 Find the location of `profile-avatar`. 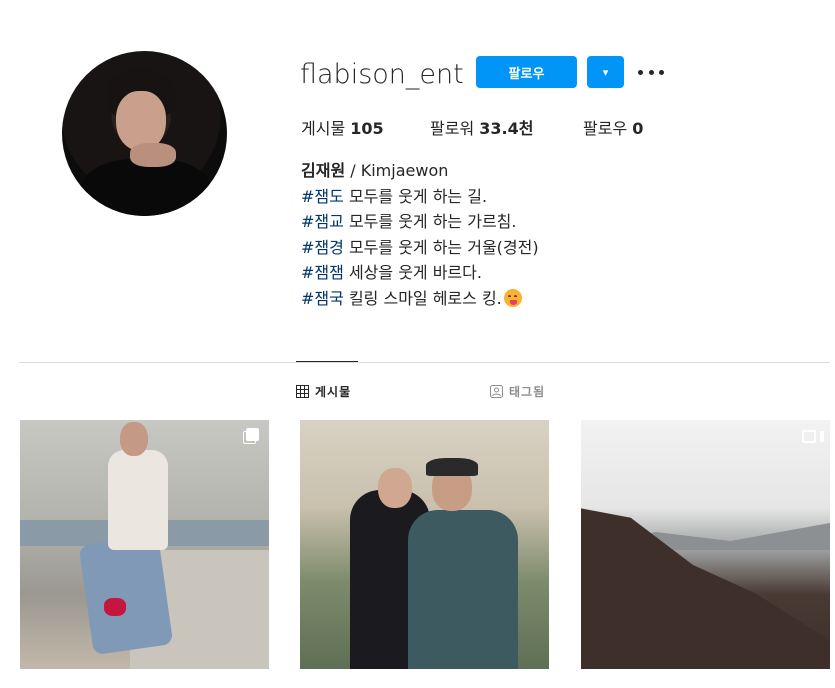

profile-avatar is located at coordinates (144, 133).